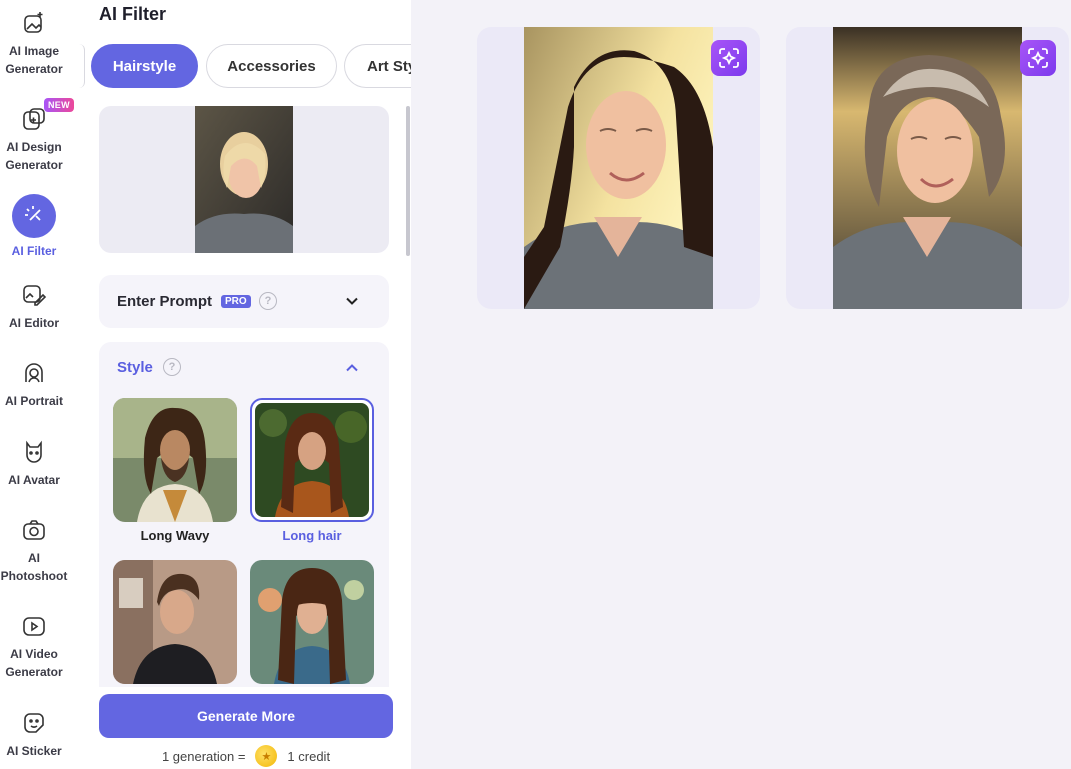 This screenshot has height=769, width=1071. I want to click on chevron-down-icon, so click(352, 301).